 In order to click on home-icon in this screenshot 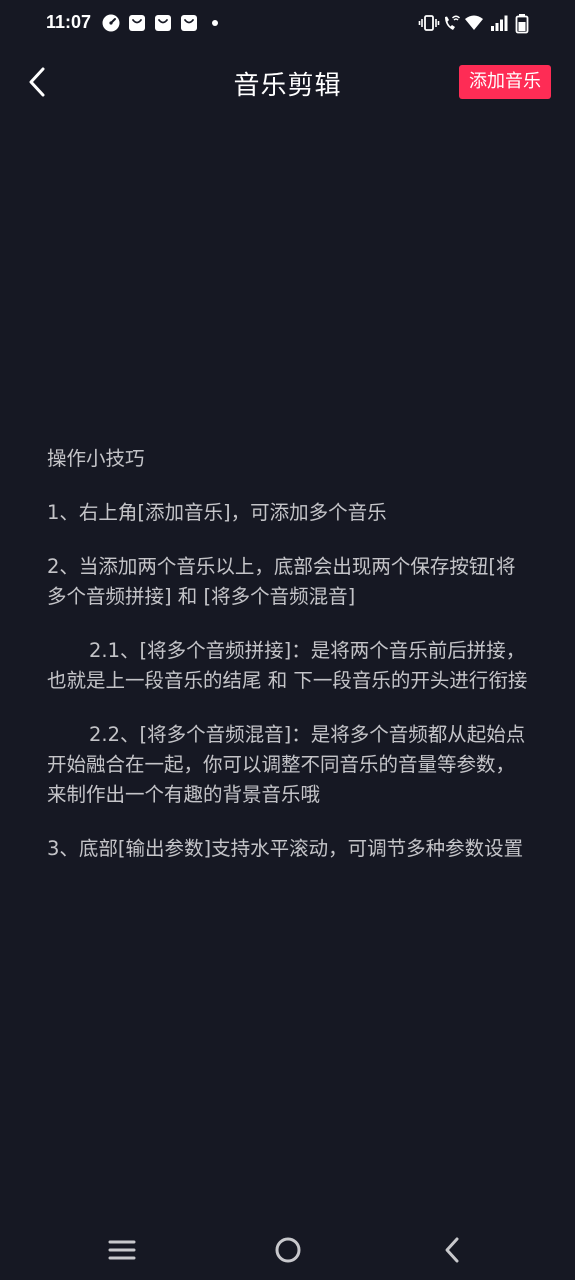, I will do `click(288, 1250)`.